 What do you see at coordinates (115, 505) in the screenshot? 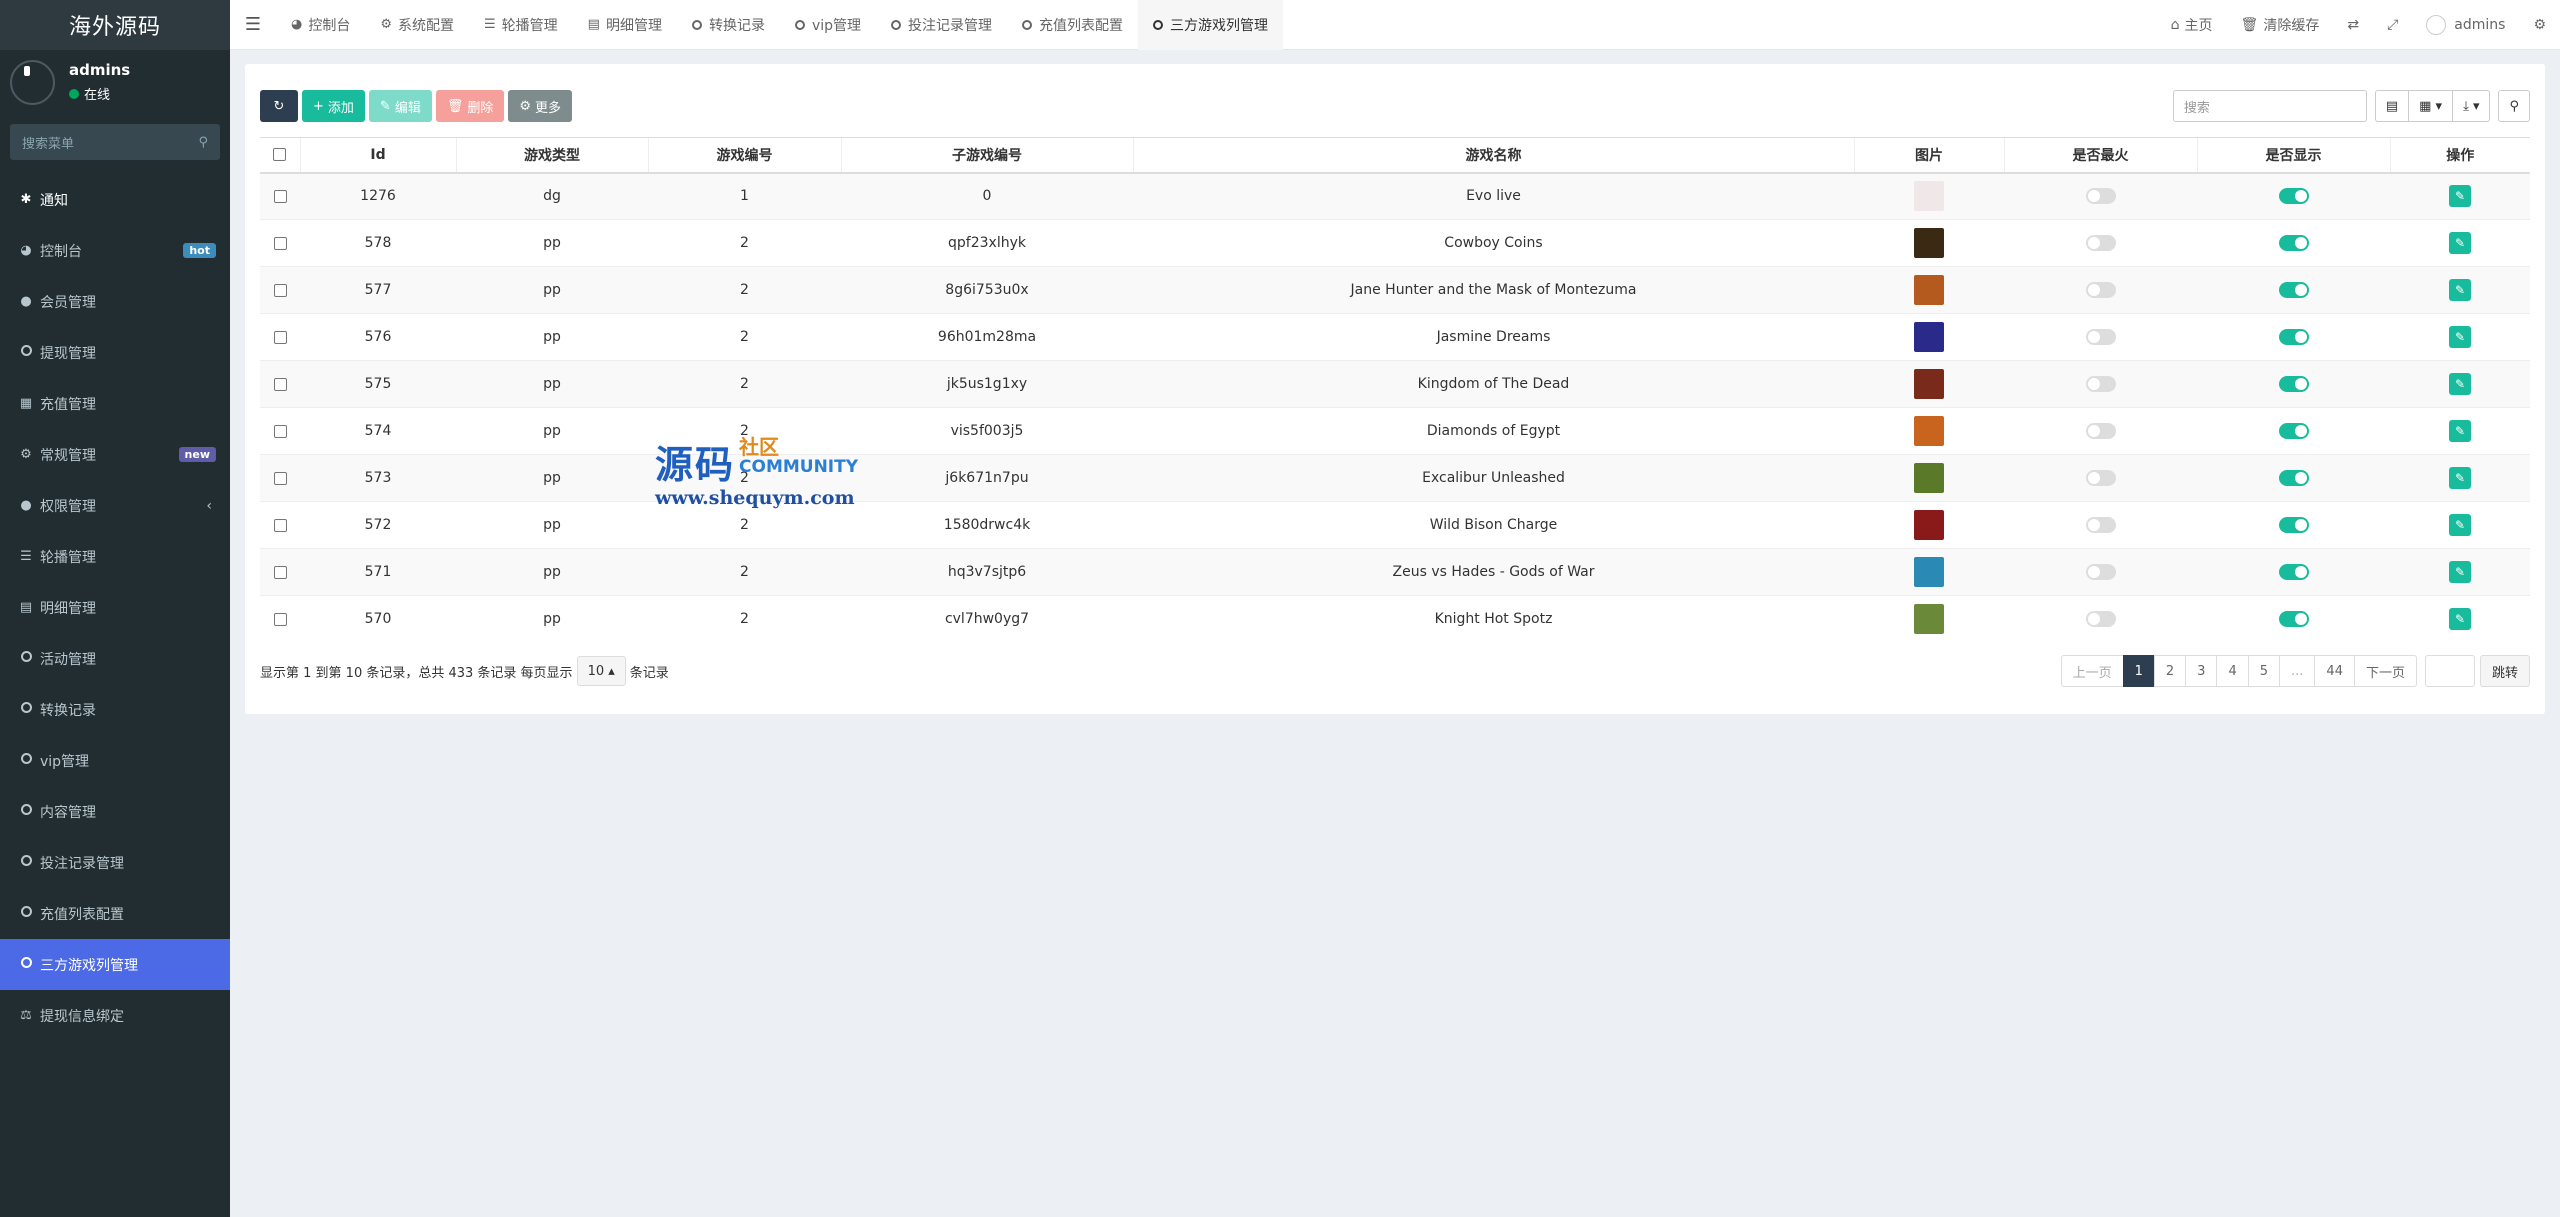
I see `sidebar-item-permissions: ● 权限管理 ‹` at bounding box center [115, 505].